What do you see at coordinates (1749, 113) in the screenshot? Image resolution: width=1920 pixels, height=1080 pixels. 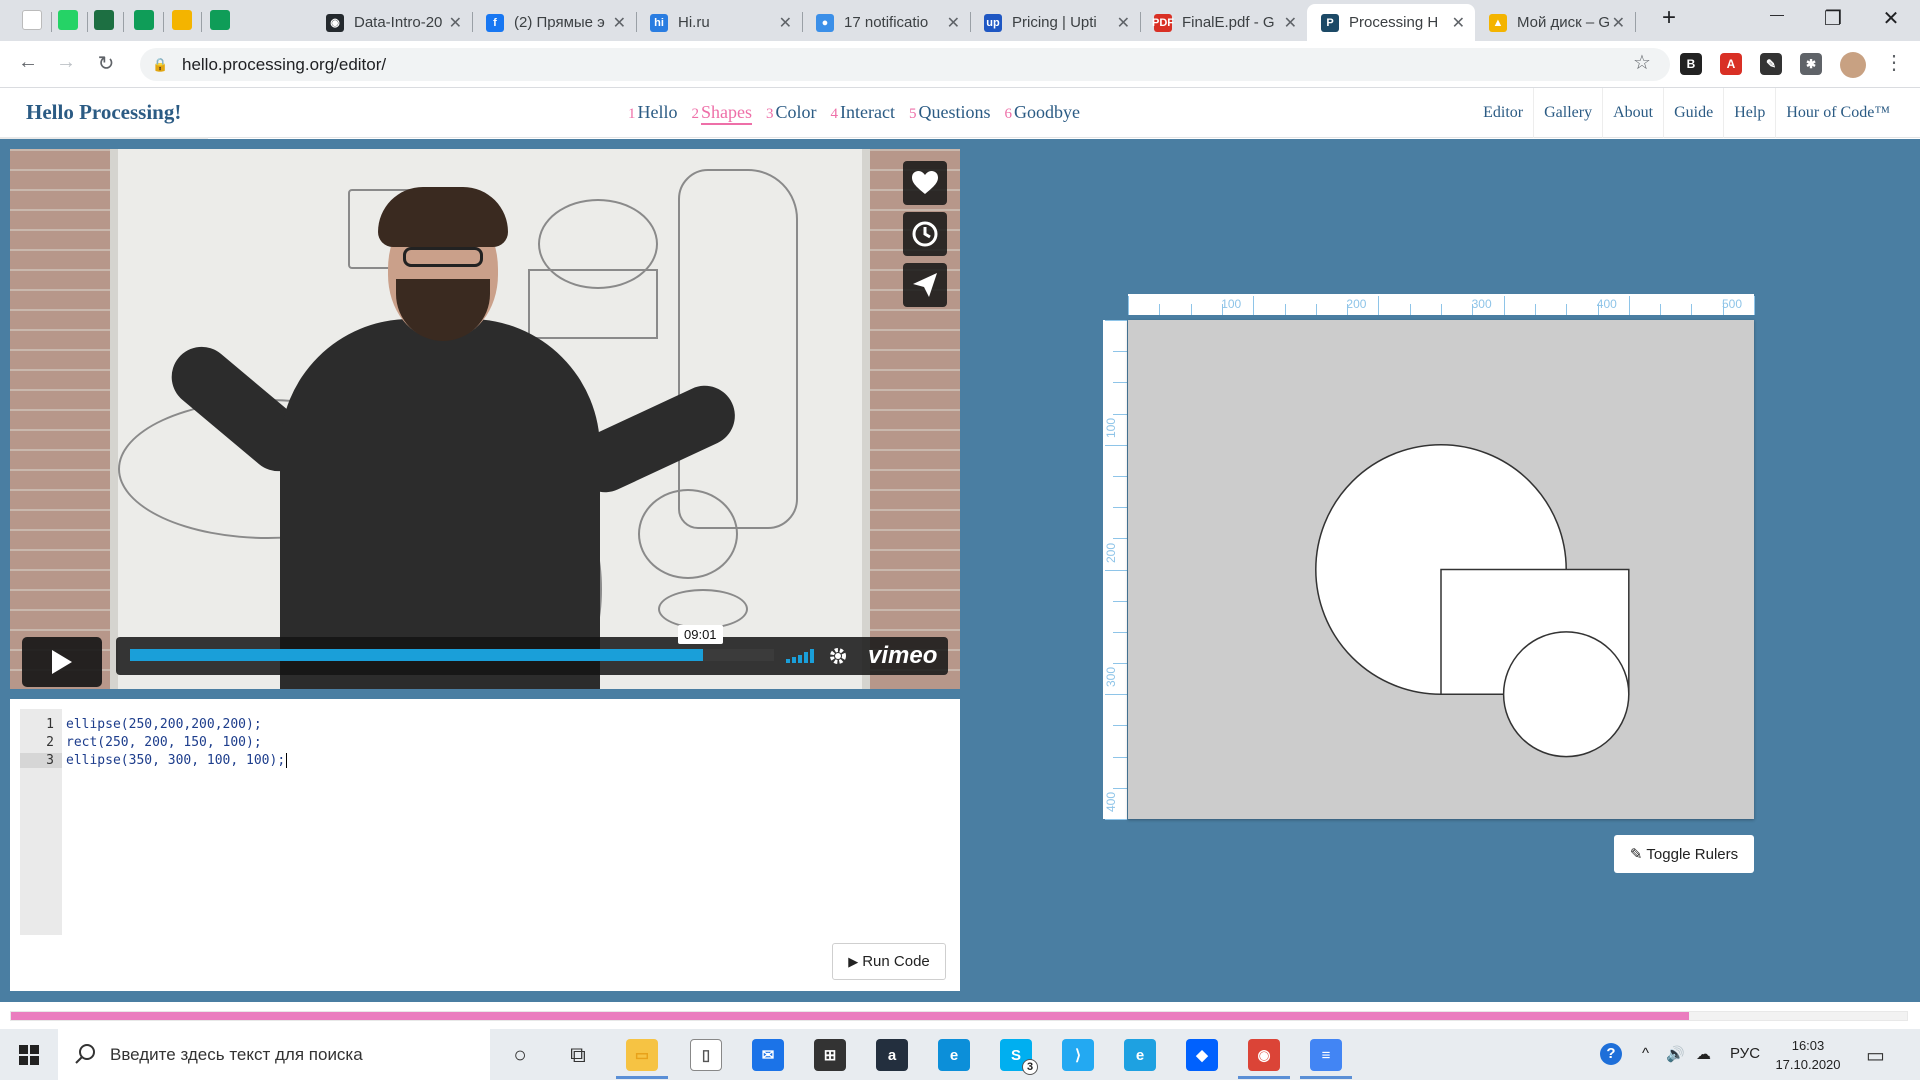 I see `nav-help: Help` at bounding box center [1749, 113].